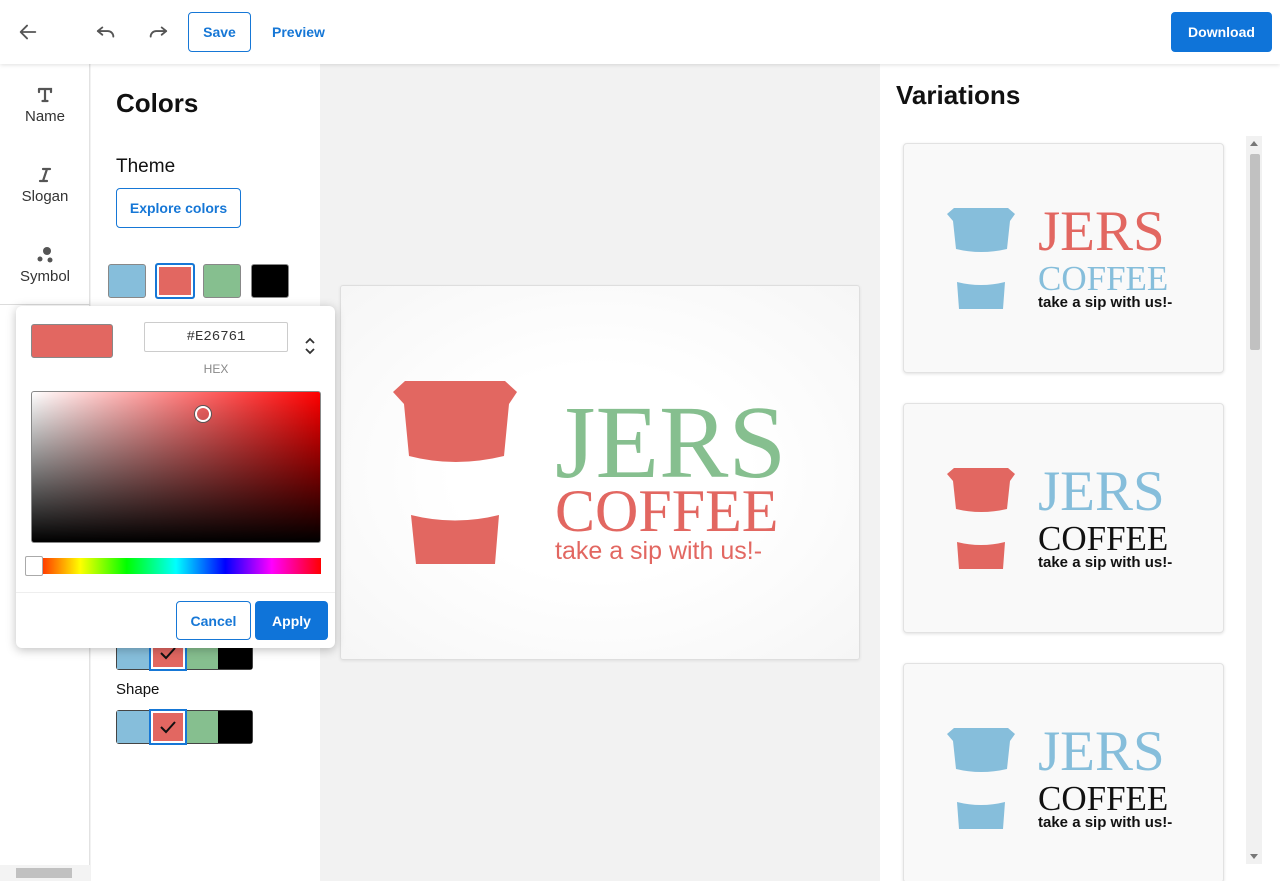  I want to click on redo-icon, so click(158, 32).